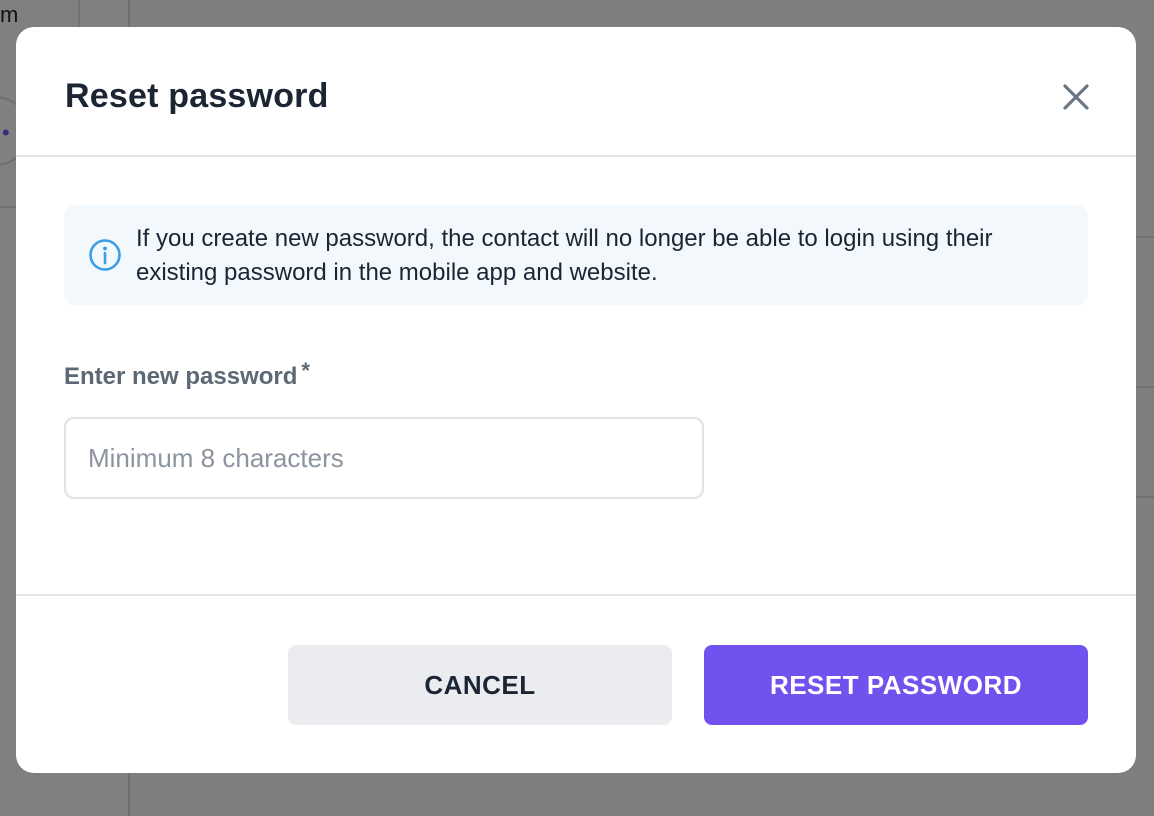  Describe the element at coordinates (9, 14) in the screenshot. I see `background-partial-text: m` at that location.